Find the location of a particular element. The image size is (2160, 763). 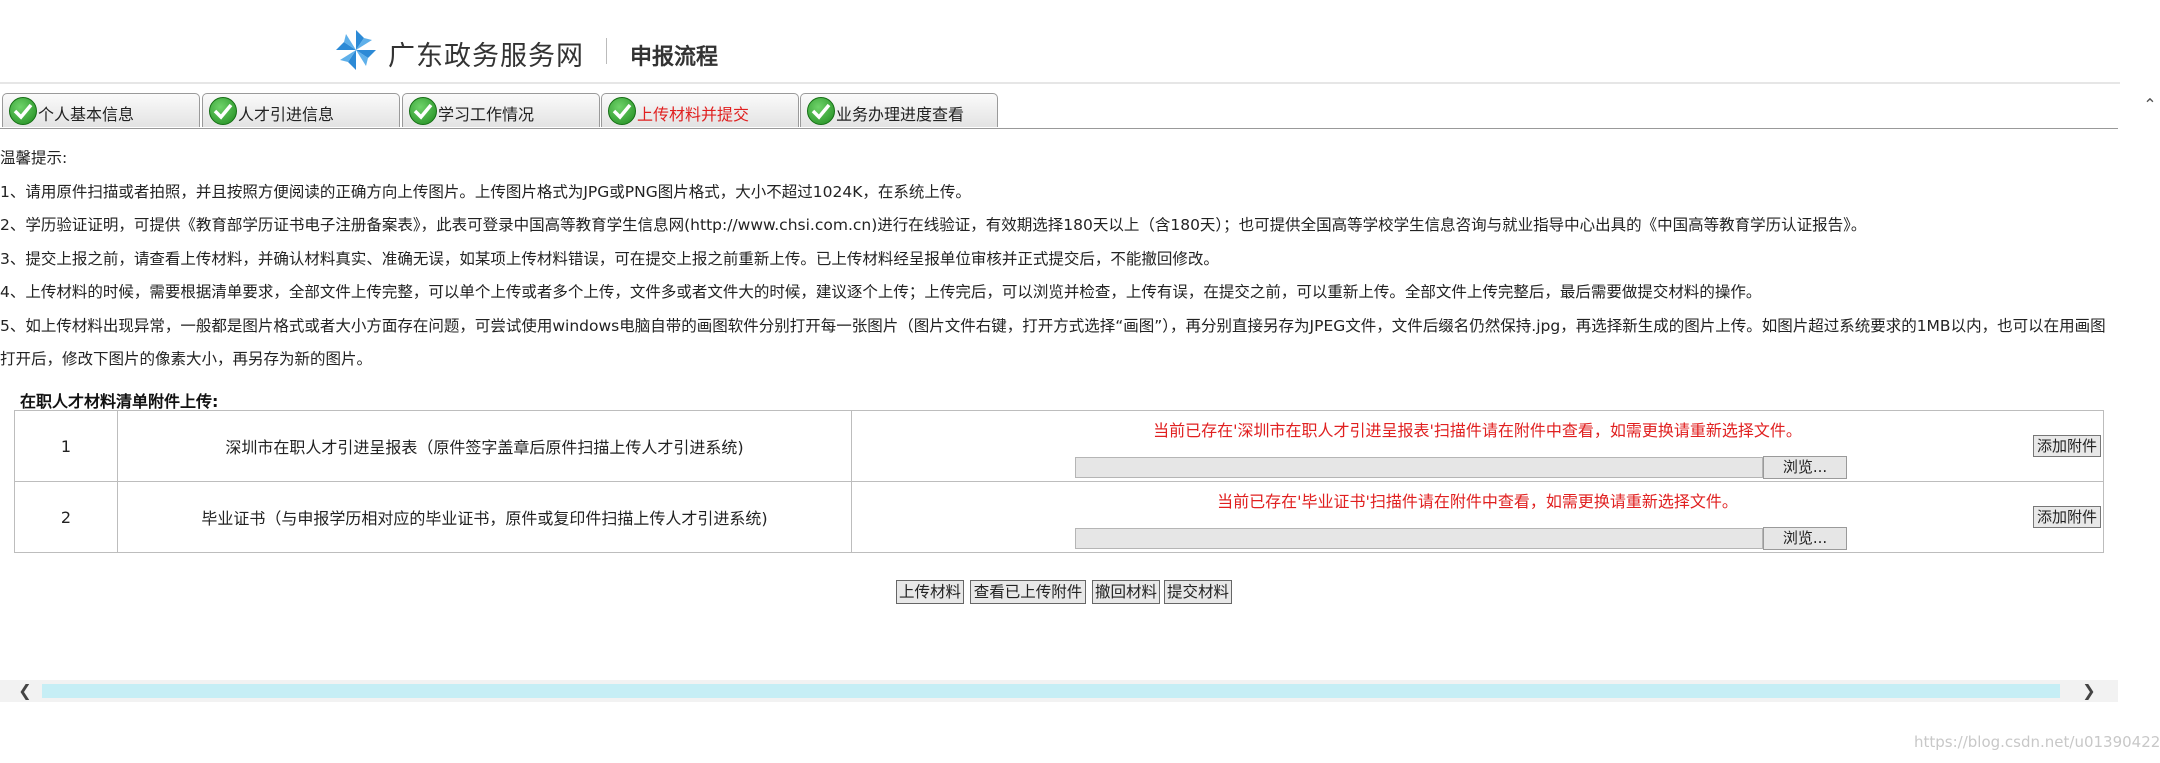

scrollbar-thumb is located at coordinates (1051, 691).